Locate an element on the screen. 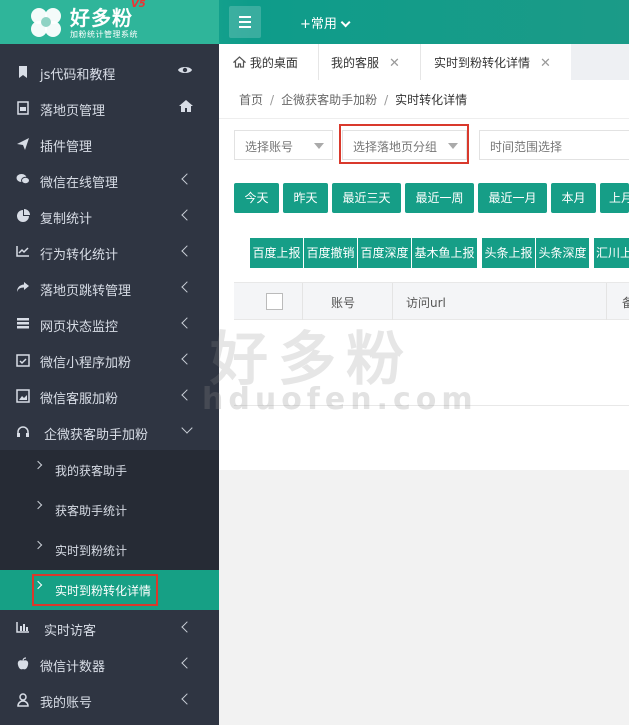 The width and height of the screenshot is (629, 725). sidebar-item-my-account: 我的账号 is located at coordinates (109, 700).